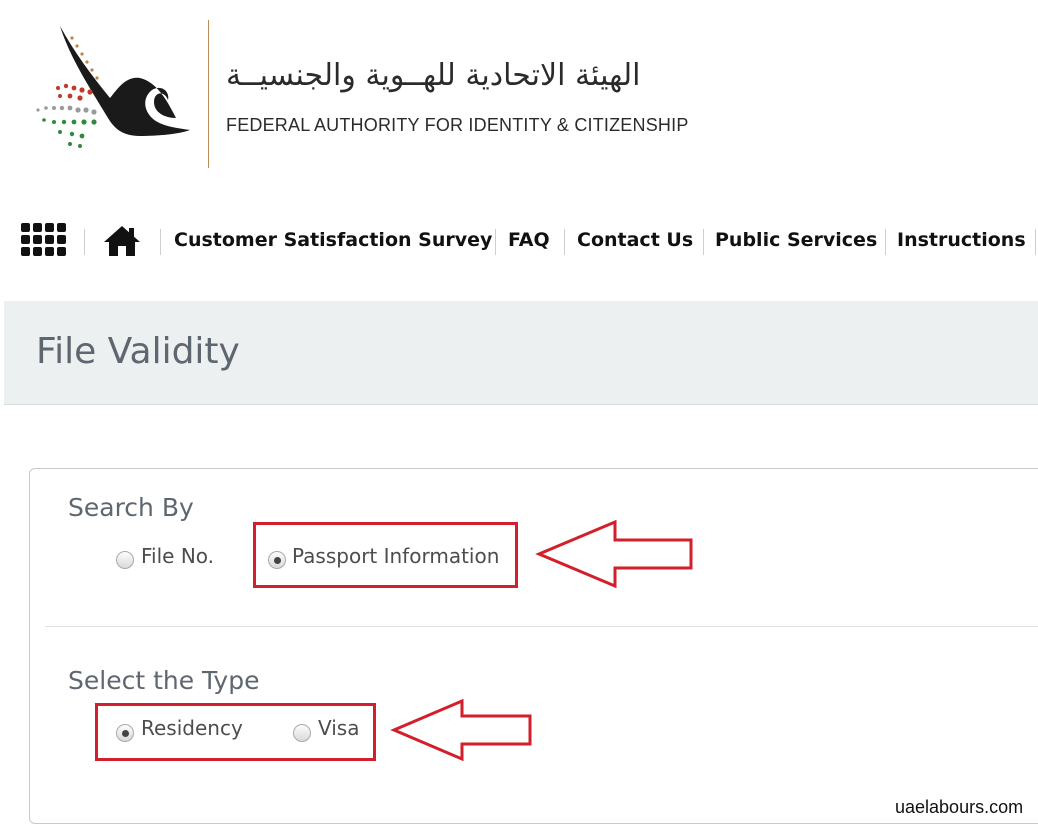 The height and width of the screenshot is (836, 1038). Describe the element at coordinates (138, 351) in the screenshot. I see `page-title: File Validity` at that location.